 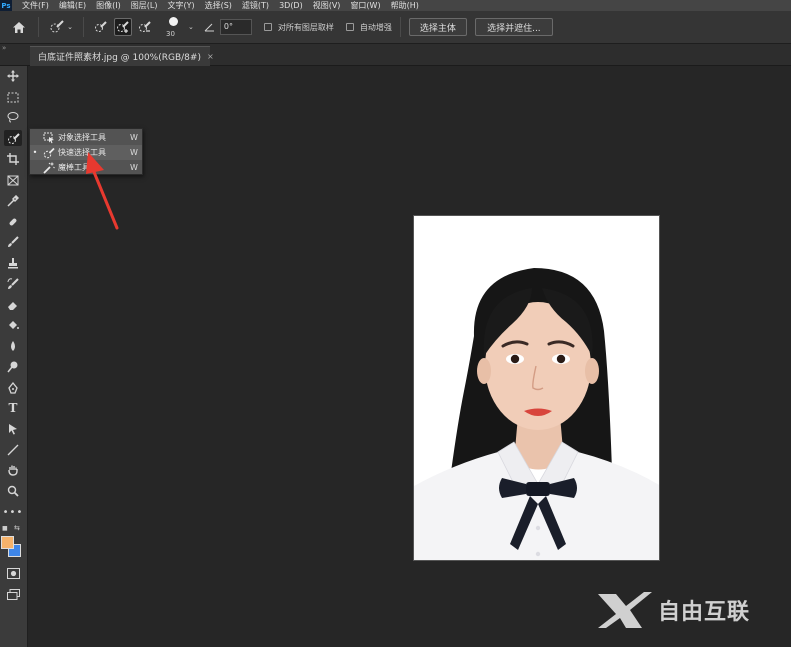 What do you see at coordinates (144, 5) in the screenshot?
I see `menu-layer: 图层(L)` at bounding box center [144, 5].